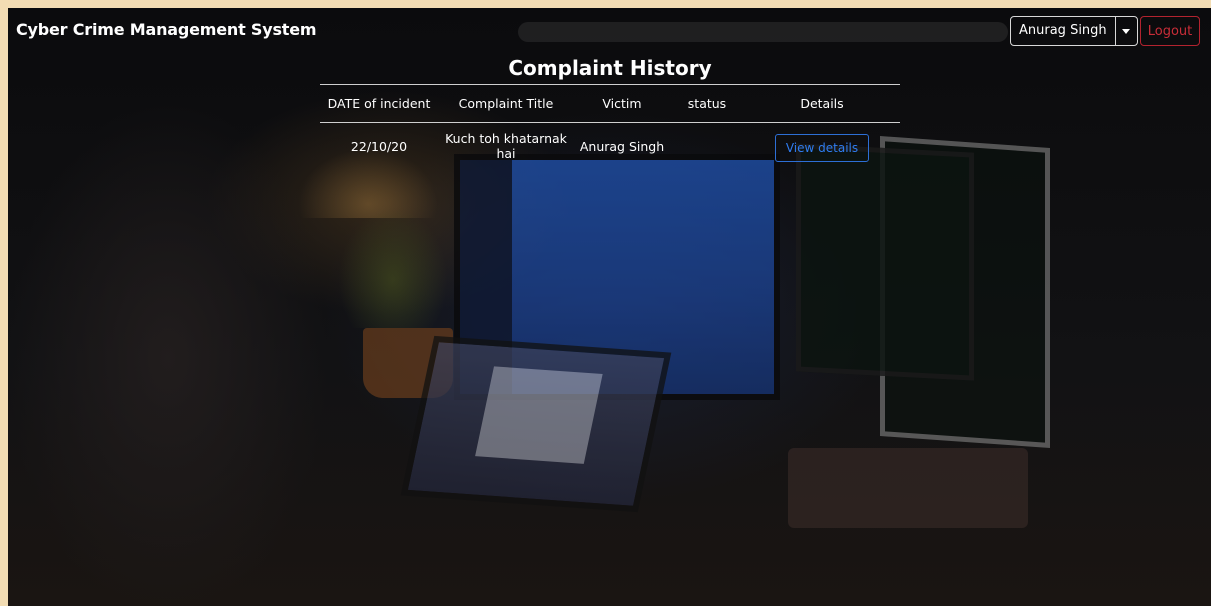  What do you see at coordinates (379, 104) in the screenshot?
I see `header-date: DATE of incident` at bounding box center [379, 104].